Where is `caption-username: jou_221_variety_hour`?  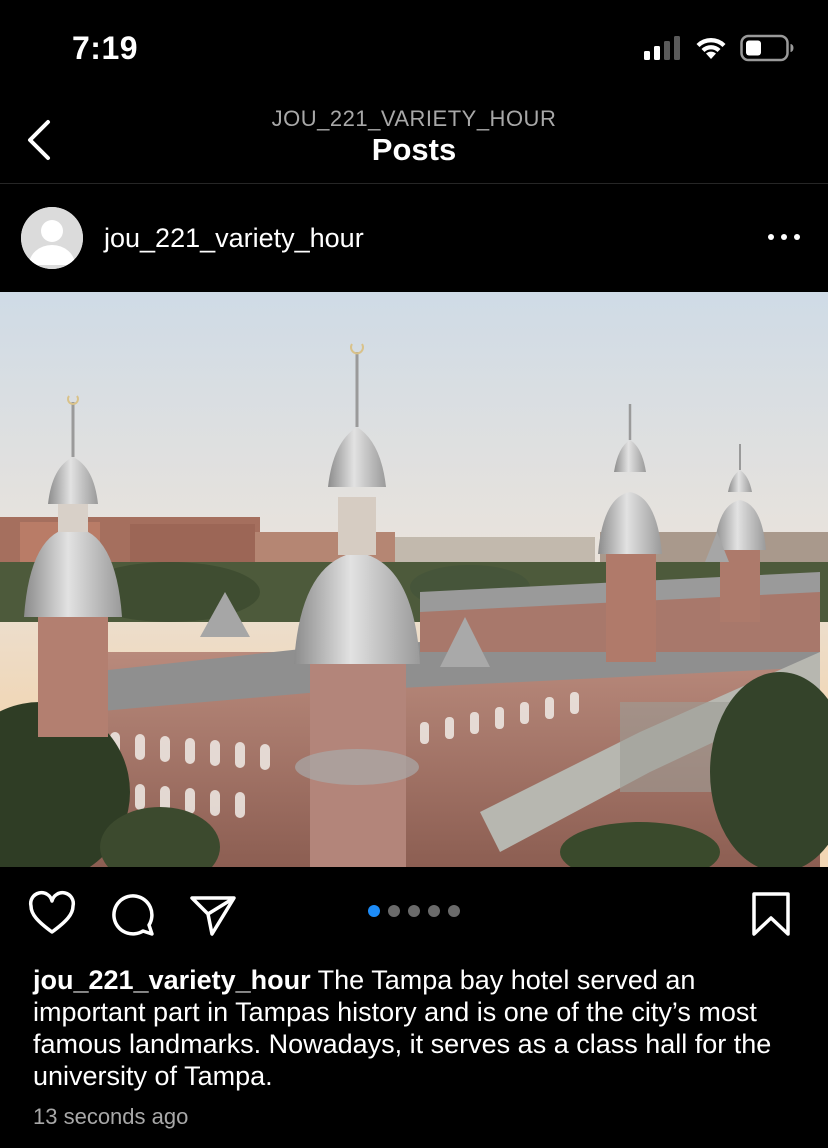 caption-username: jou_221_variety_hour is located at coordinates (172, 980).